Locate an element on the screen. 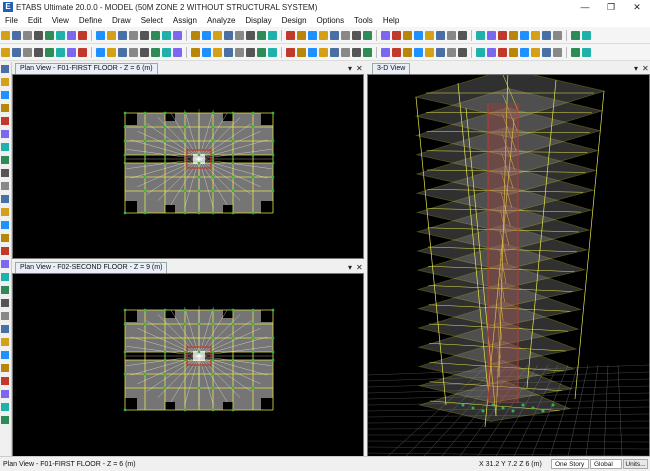  plan1-close-icon: ✕ is located at coordinates (359, 68).